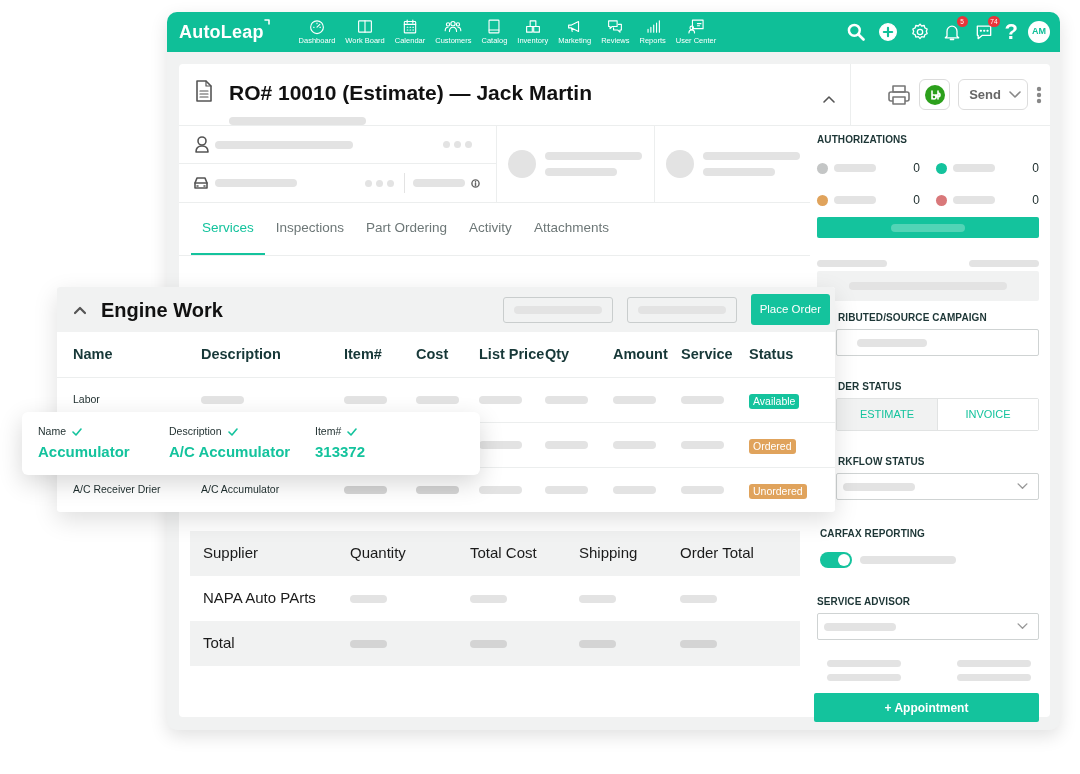  Describe the element at coordinates (195, 431) in the screenshot. I see `field-label: Description` at that location.